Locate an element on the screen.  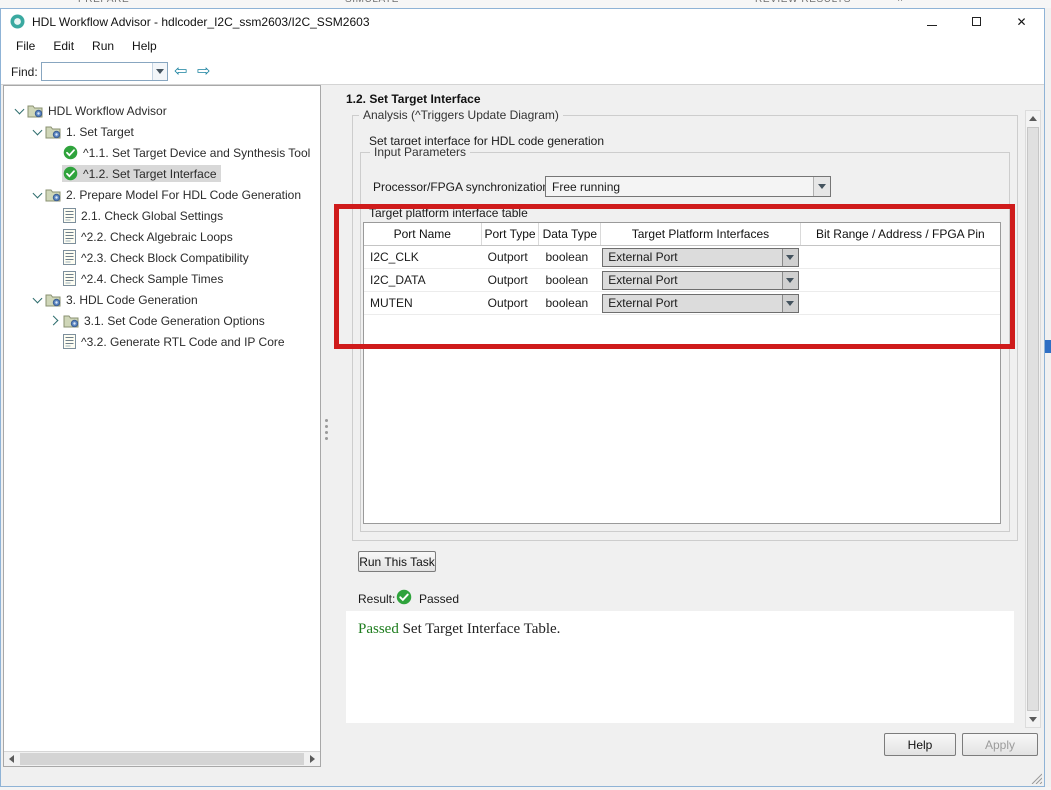
help-button: Help is located at coordinates (920, 744).